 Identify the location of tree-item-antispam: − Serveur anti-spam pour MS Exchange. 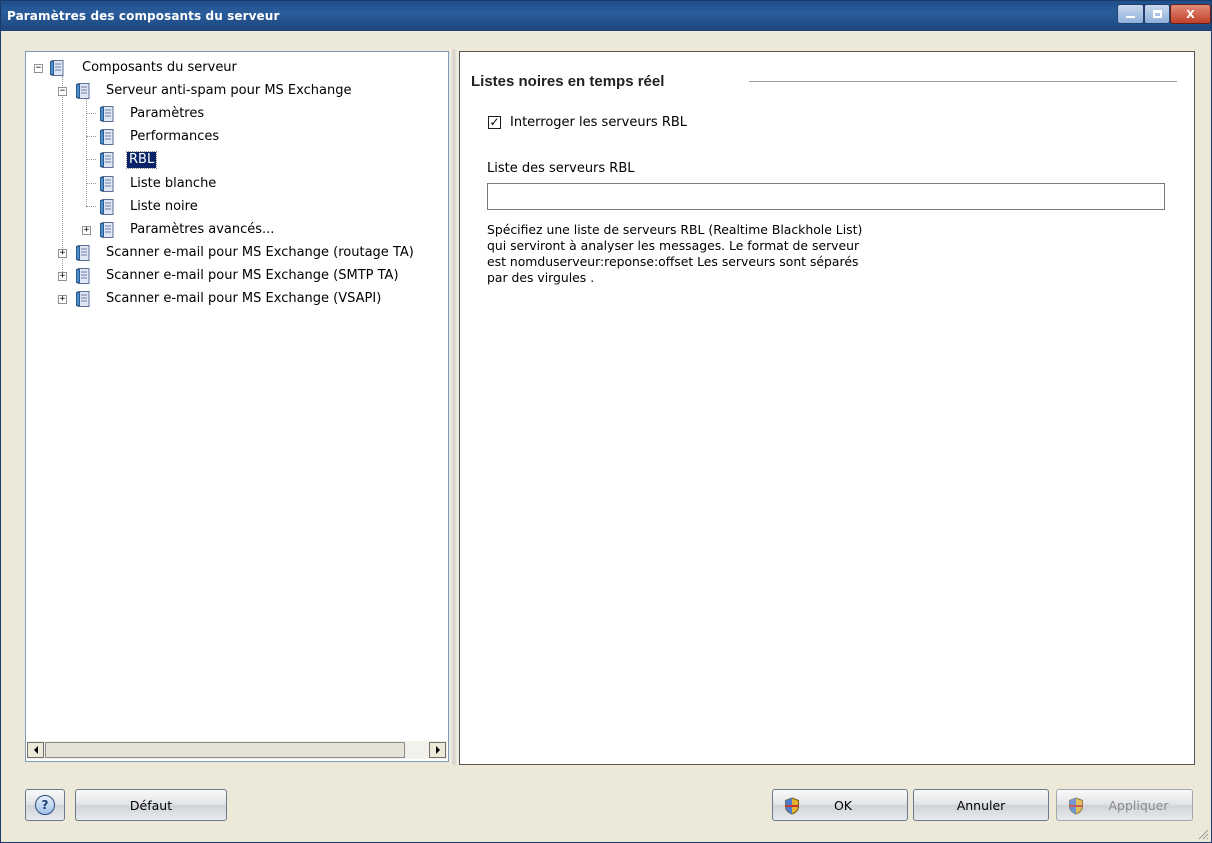
(236, 91).